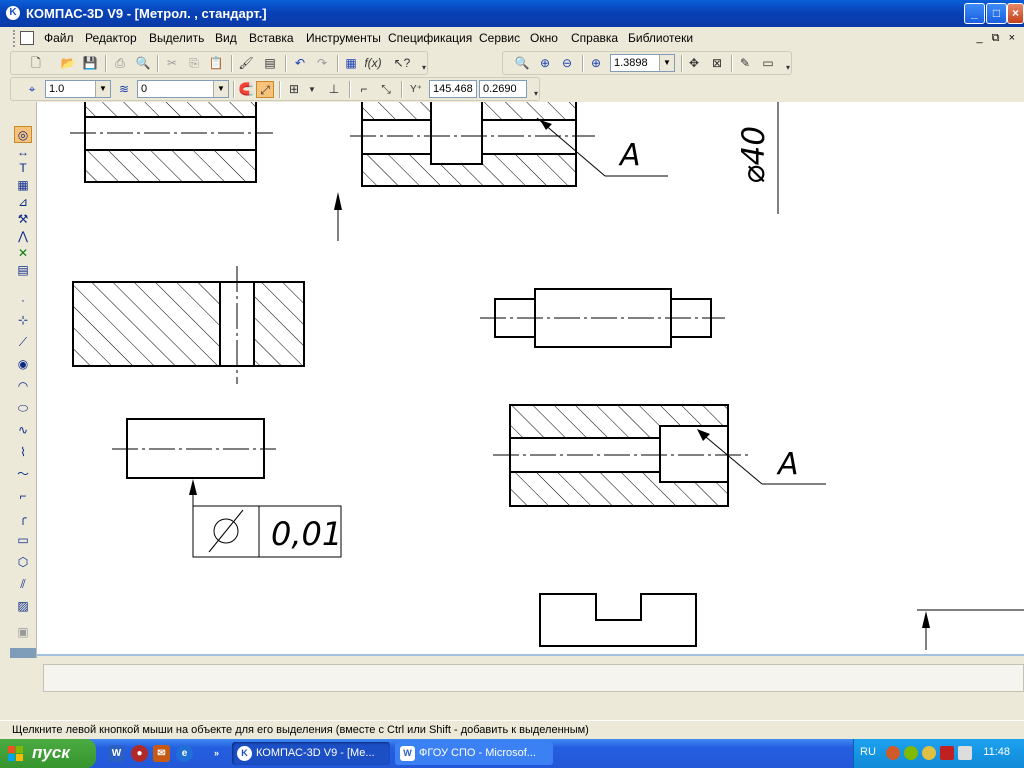 This screenshot has width=1024, height=768. Describe the element at coordinates (23, 452) in the screenshot. I see `bezier-tool-icon: ⌇` at that location.